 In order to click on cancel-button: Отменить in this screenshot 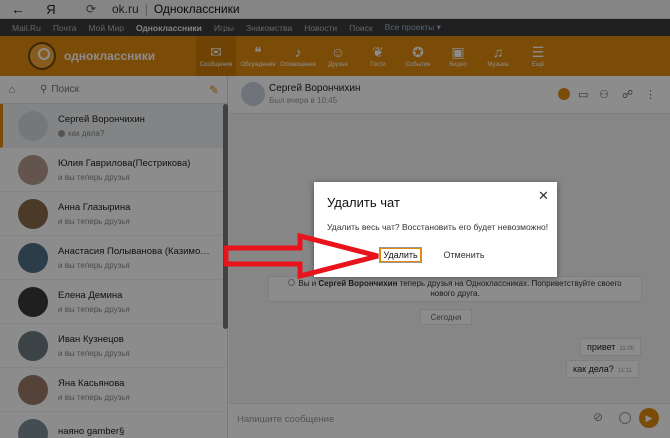, I will do `click(464, 255)`.